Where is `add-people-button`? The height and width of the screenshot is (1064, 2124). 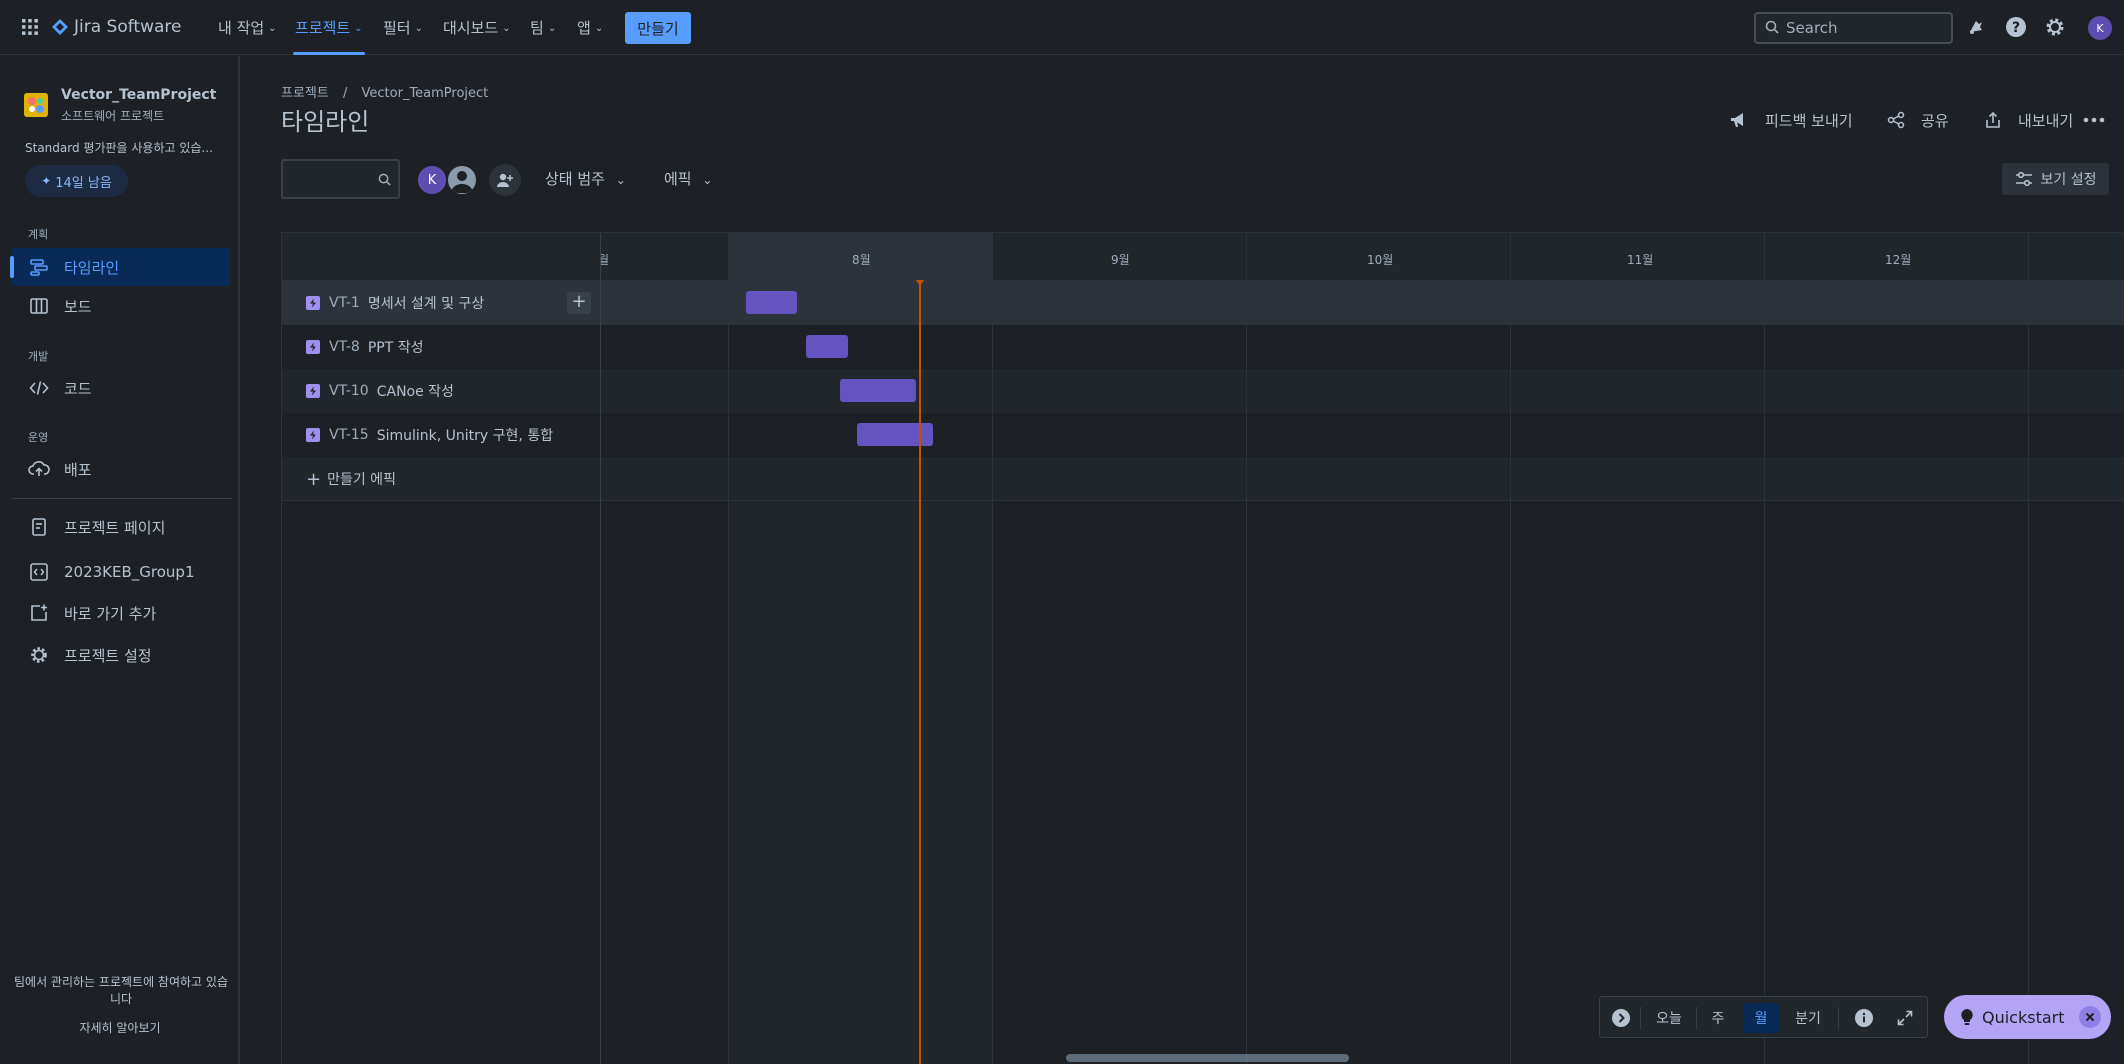
add-people-button is located at coordinates (505, 180).